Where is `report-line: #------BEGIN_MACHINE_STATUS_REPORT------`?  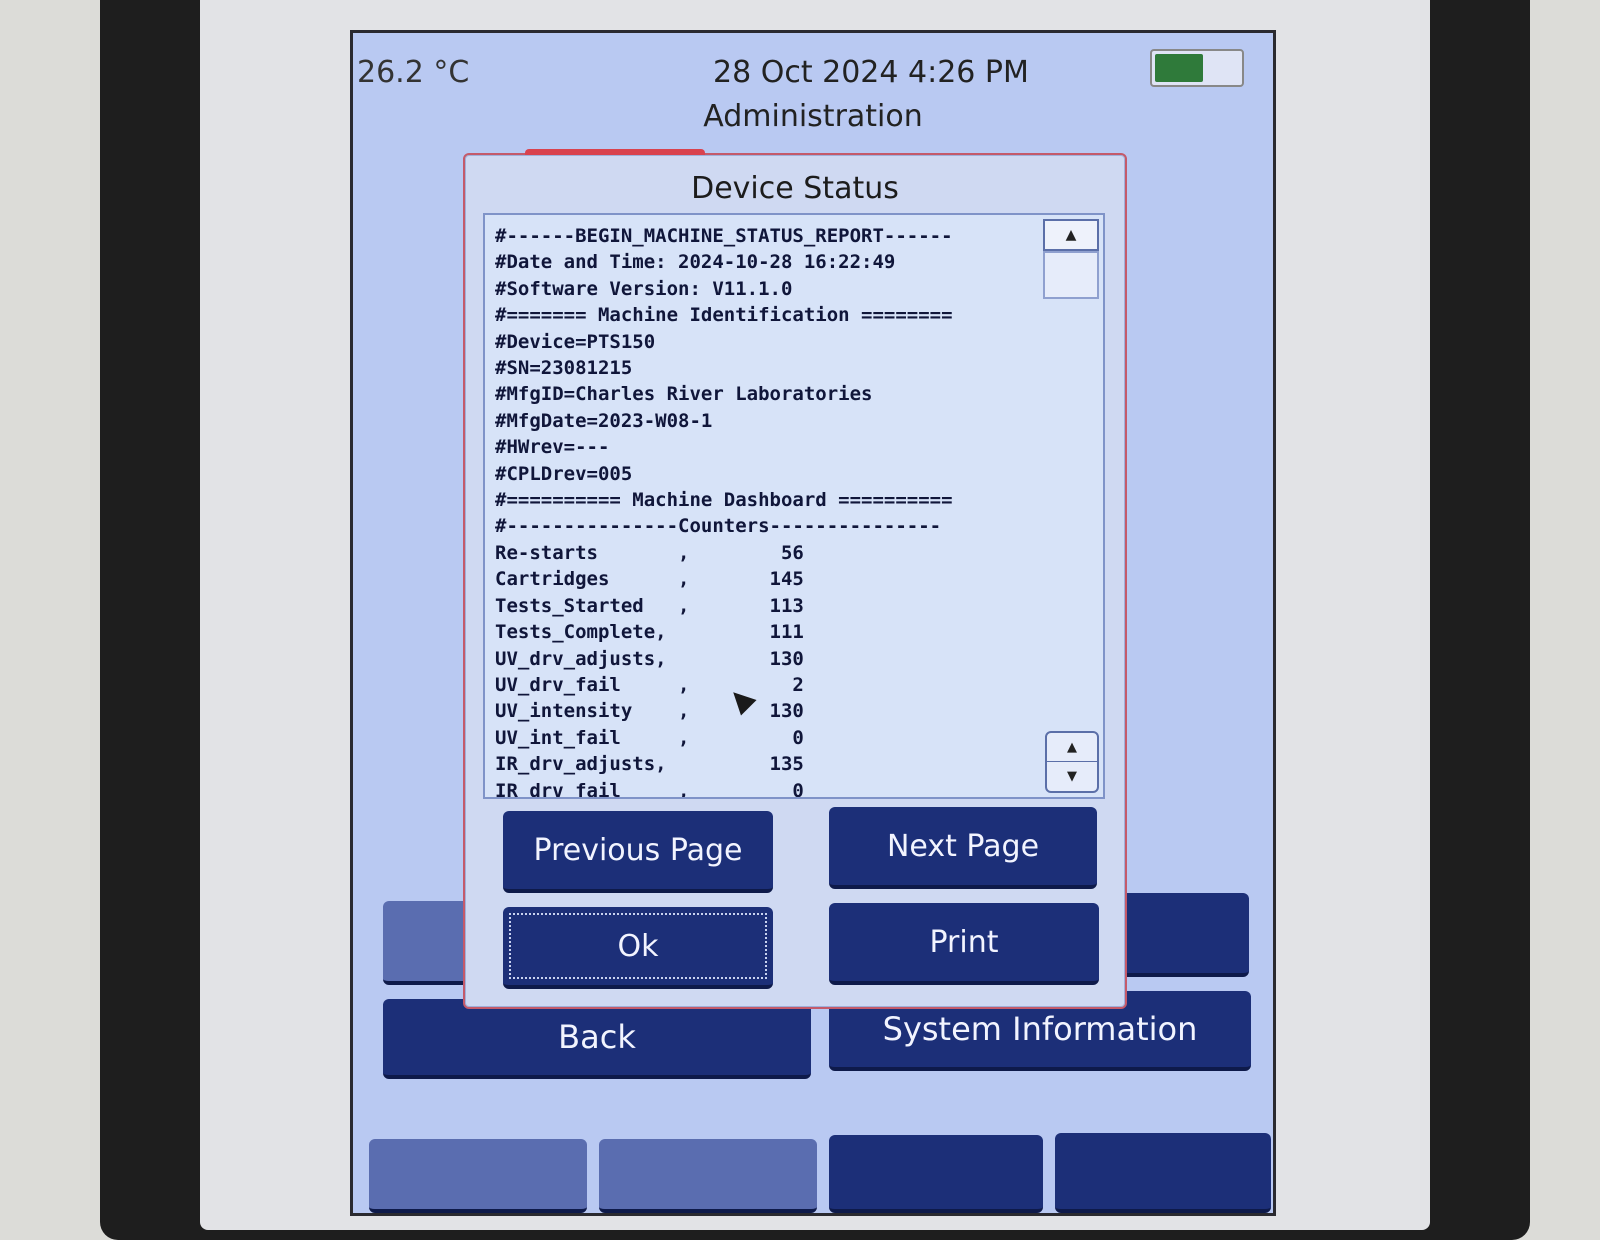
report-line: #------BEGIN_MACHINE_STATUS_REPORT------ is located at coordinates (724, 236).